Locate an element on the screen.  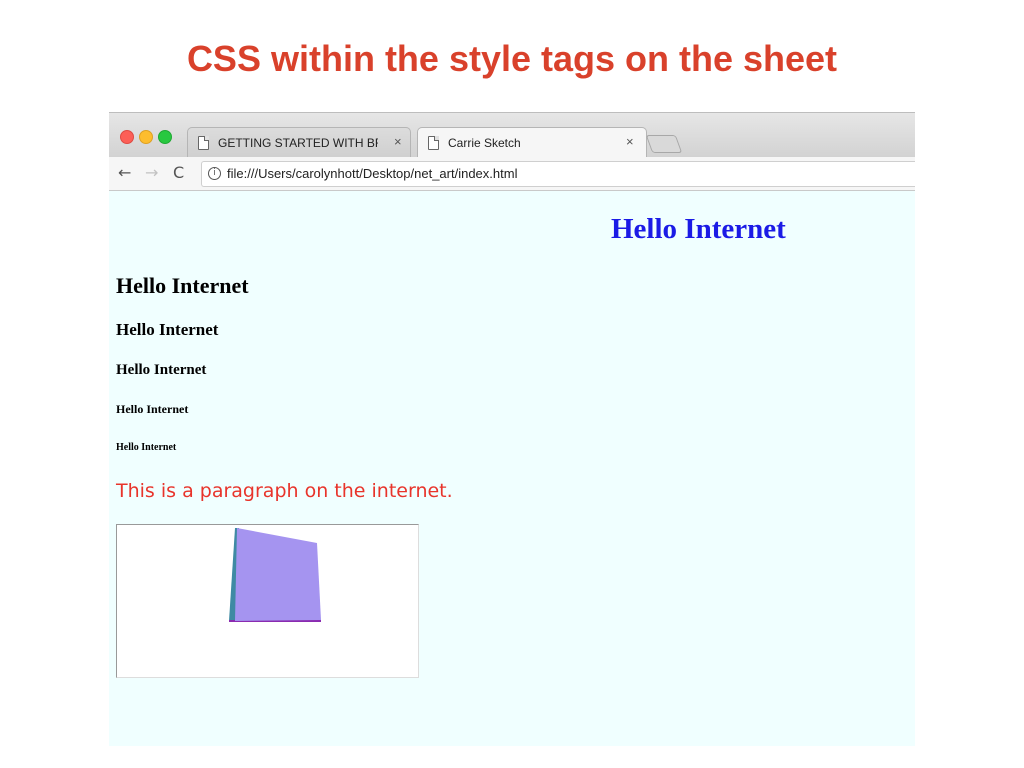
new-tab-button is located at coordinates (664, 144).